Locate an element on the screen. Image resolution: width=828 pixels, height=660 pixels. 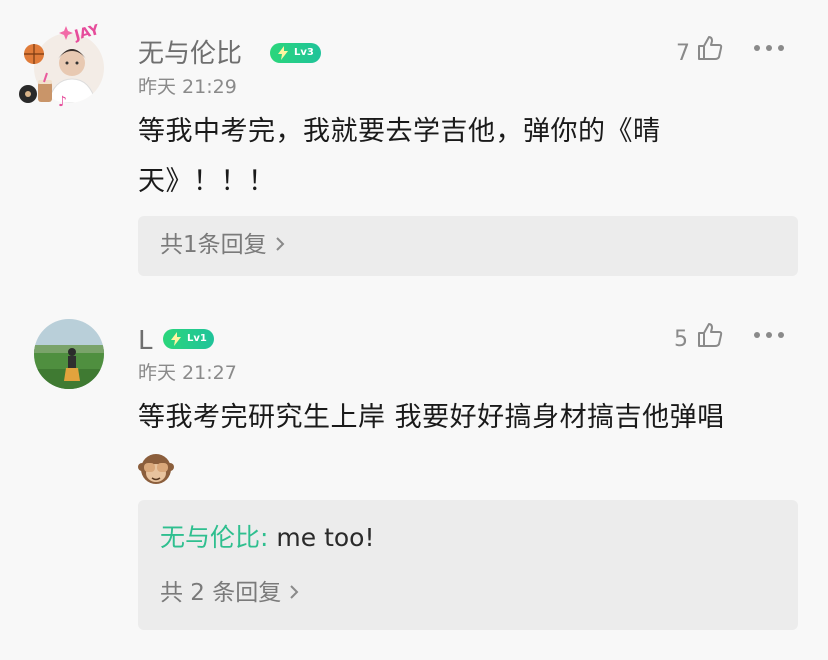
reply-author: 无与伦比: is located at coordinates (214, 537).